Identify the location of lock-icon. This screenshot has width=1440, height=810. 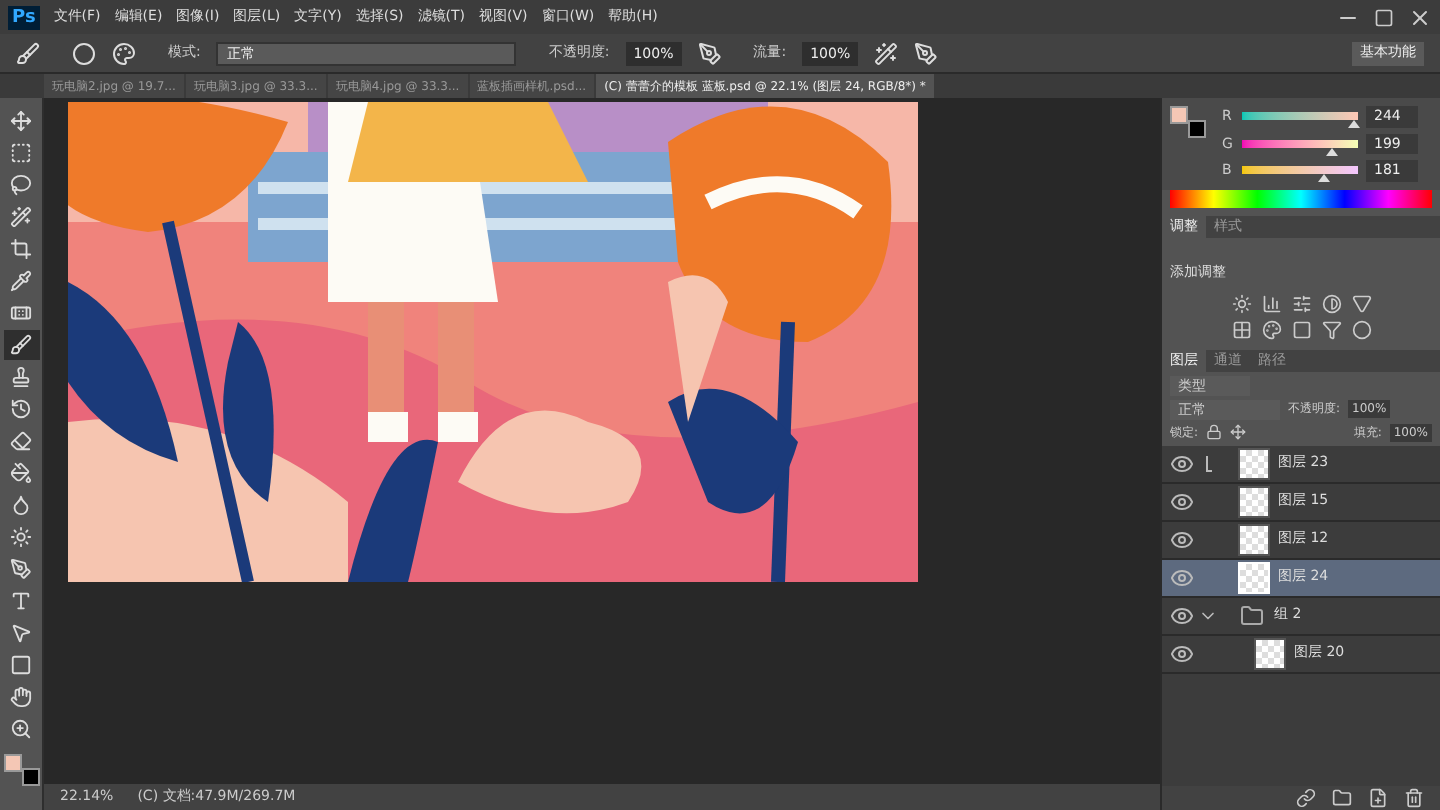
(1214, 432).